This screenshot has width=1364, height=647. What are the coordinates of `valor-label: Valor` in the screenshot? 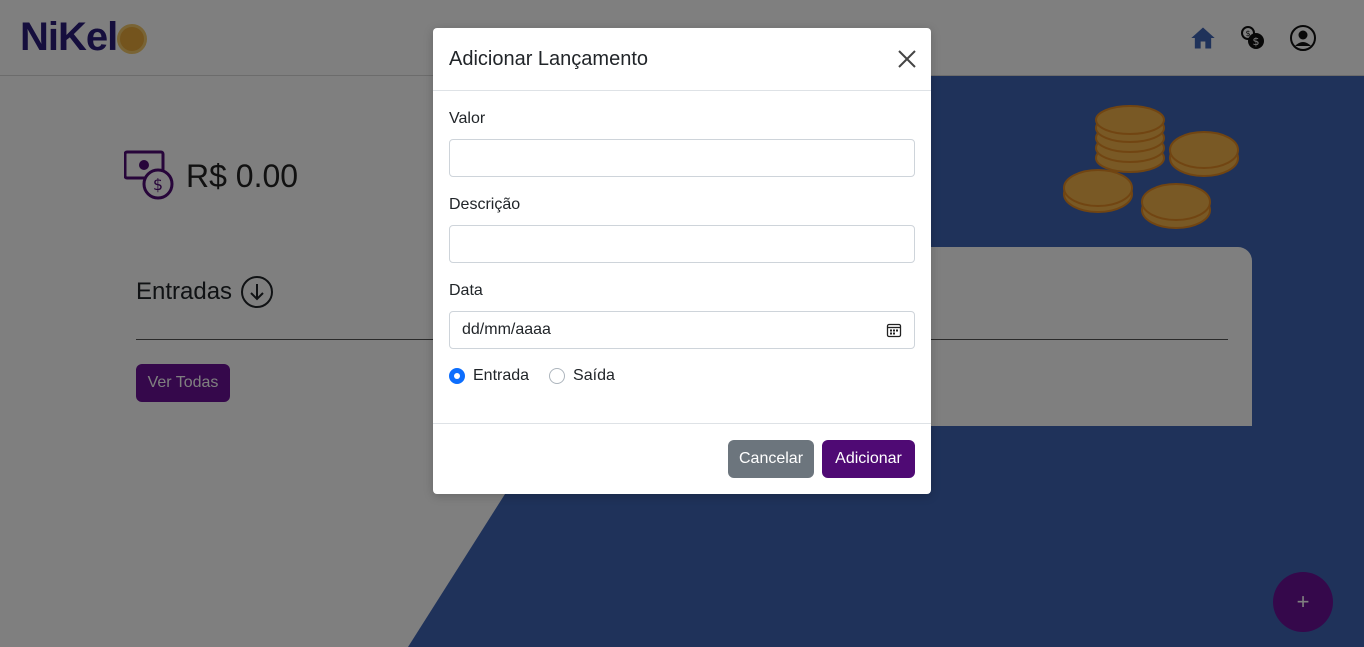 It's located at (467, 118).